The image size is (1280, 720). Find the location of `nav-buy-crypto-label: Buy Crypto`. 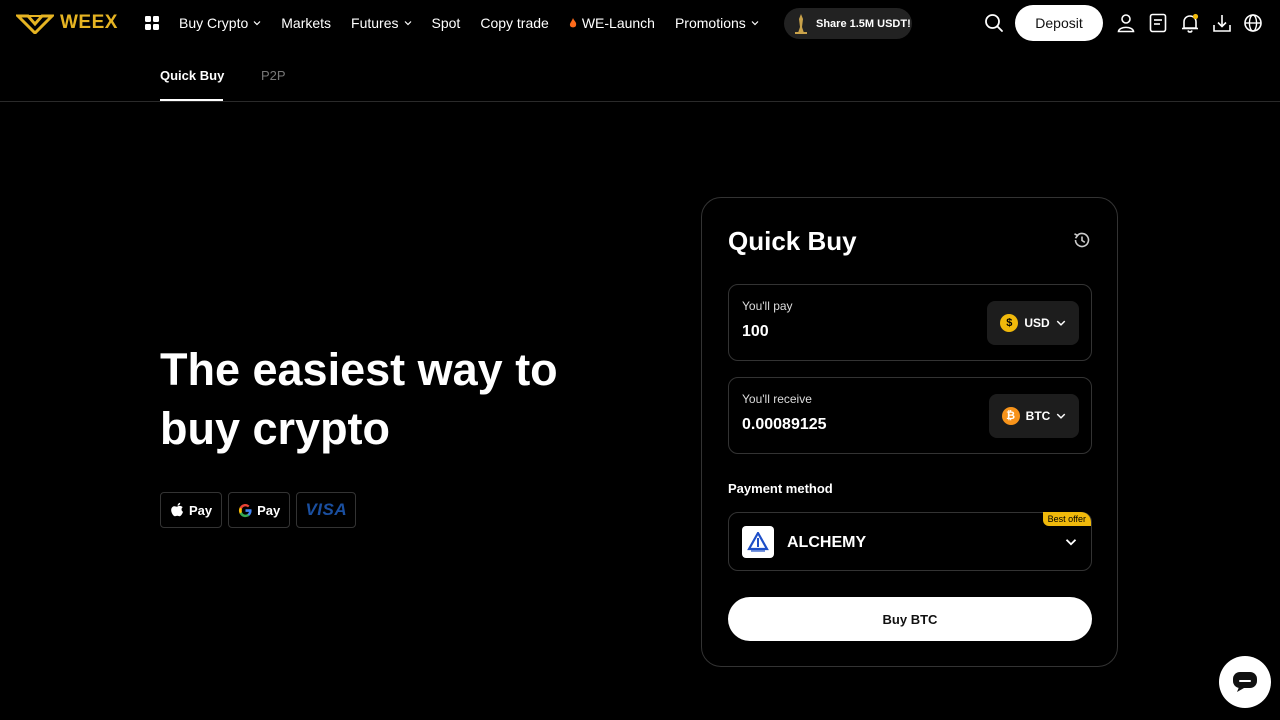

nav-buy-crypto-label: Buy Crypto is located at coordinates (214, 23).